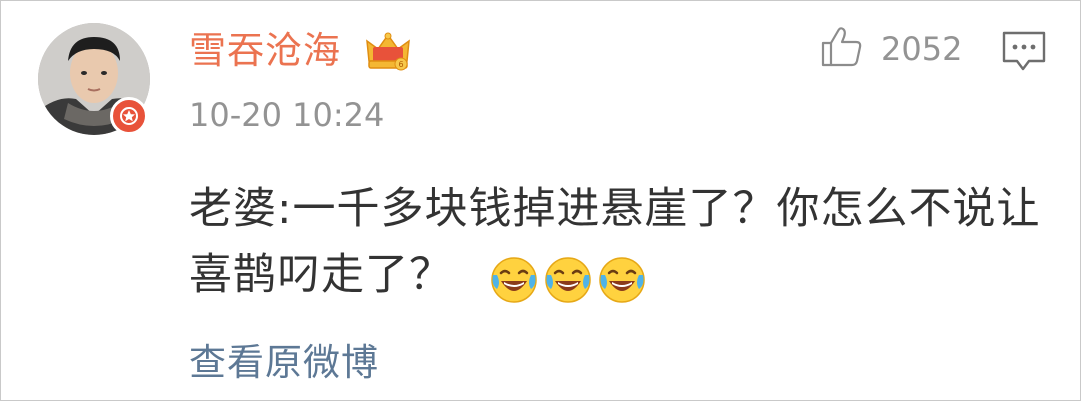 The height and width of the screenshot is (401, 1081). What do you see at coordinates (284, 363) in the screenshot?
I see `view-original-link: 查看原微博` at bounding box center [284, 363].